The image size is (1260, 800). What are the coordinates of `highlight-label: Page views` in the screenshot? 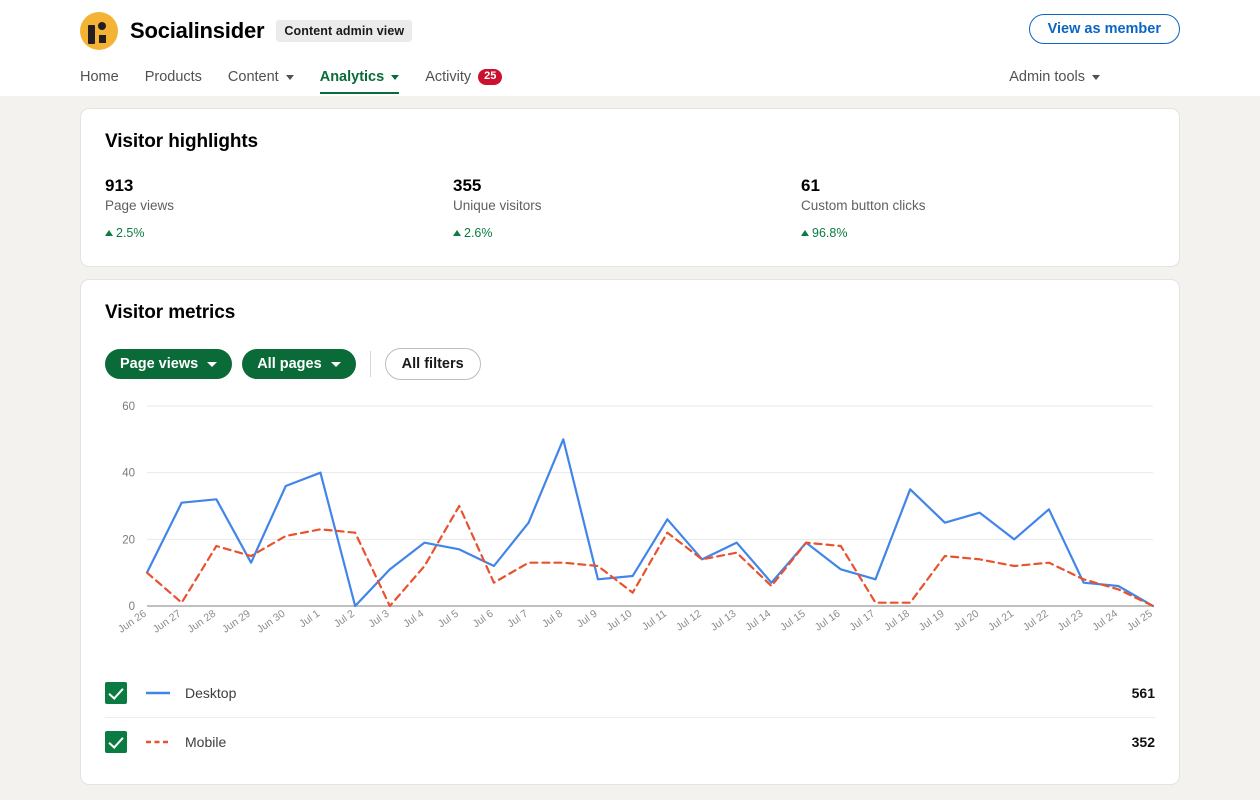 It's located at (140, 206).